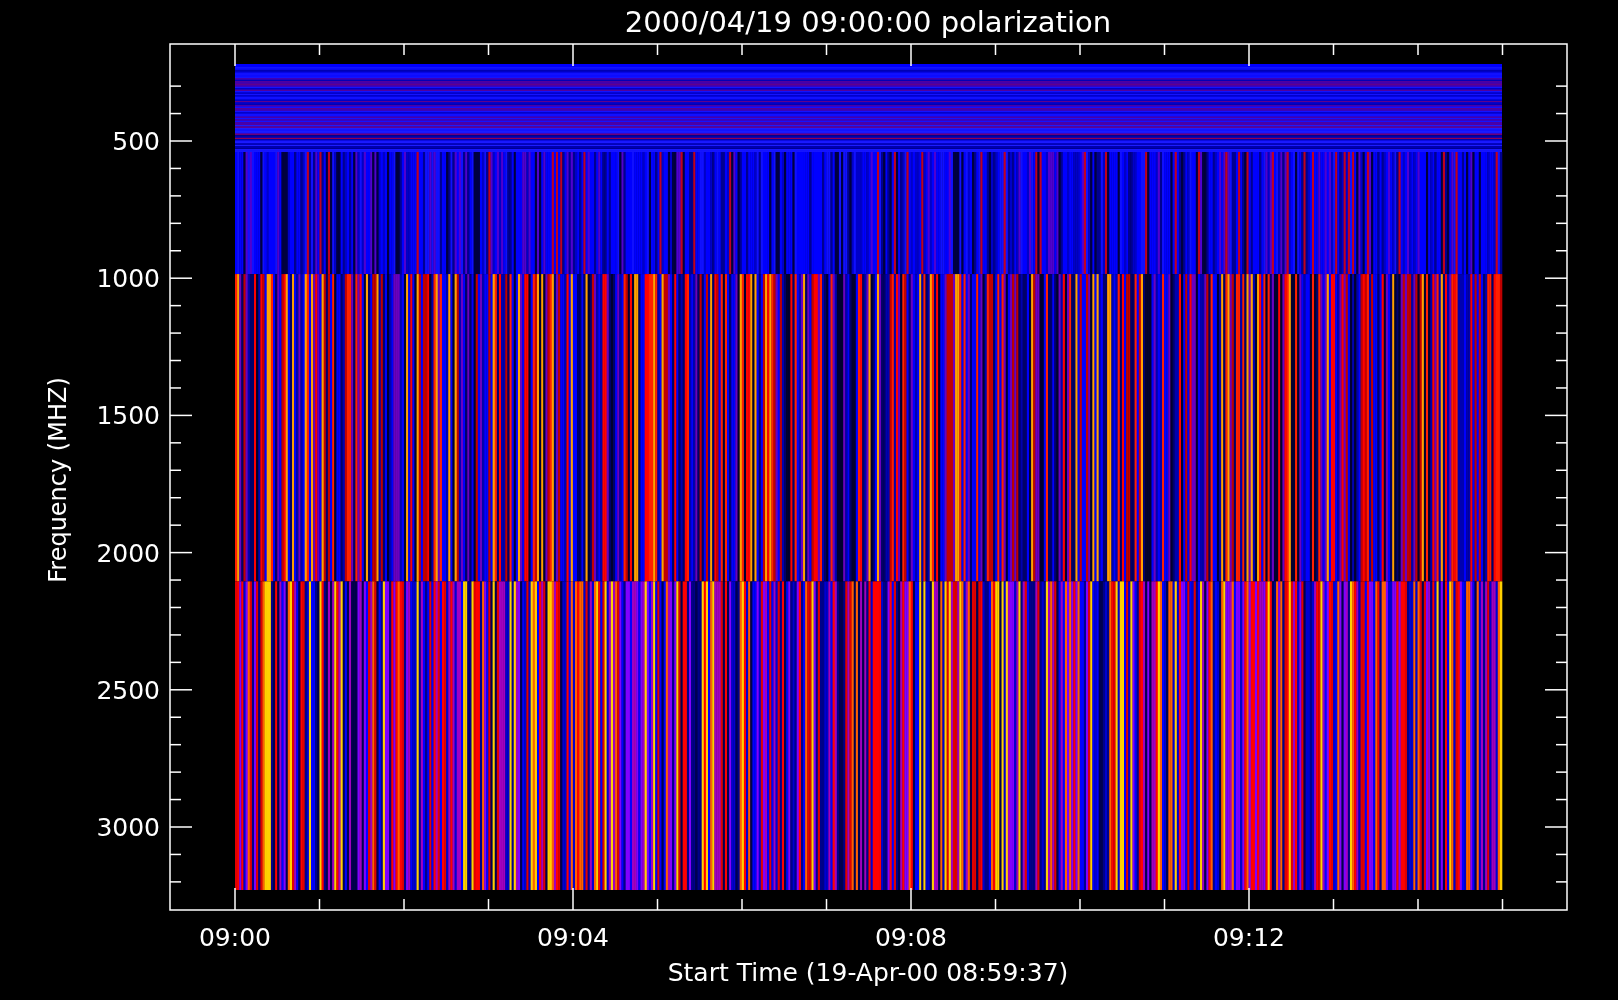 This screenshot has height=1000, width=1618. What do you see at coordinates (868, 972) in the screenshot?
I see `x-axis-label: Start Time (19-Apr-00 08:59:37)` at bounding box center [868, 972].